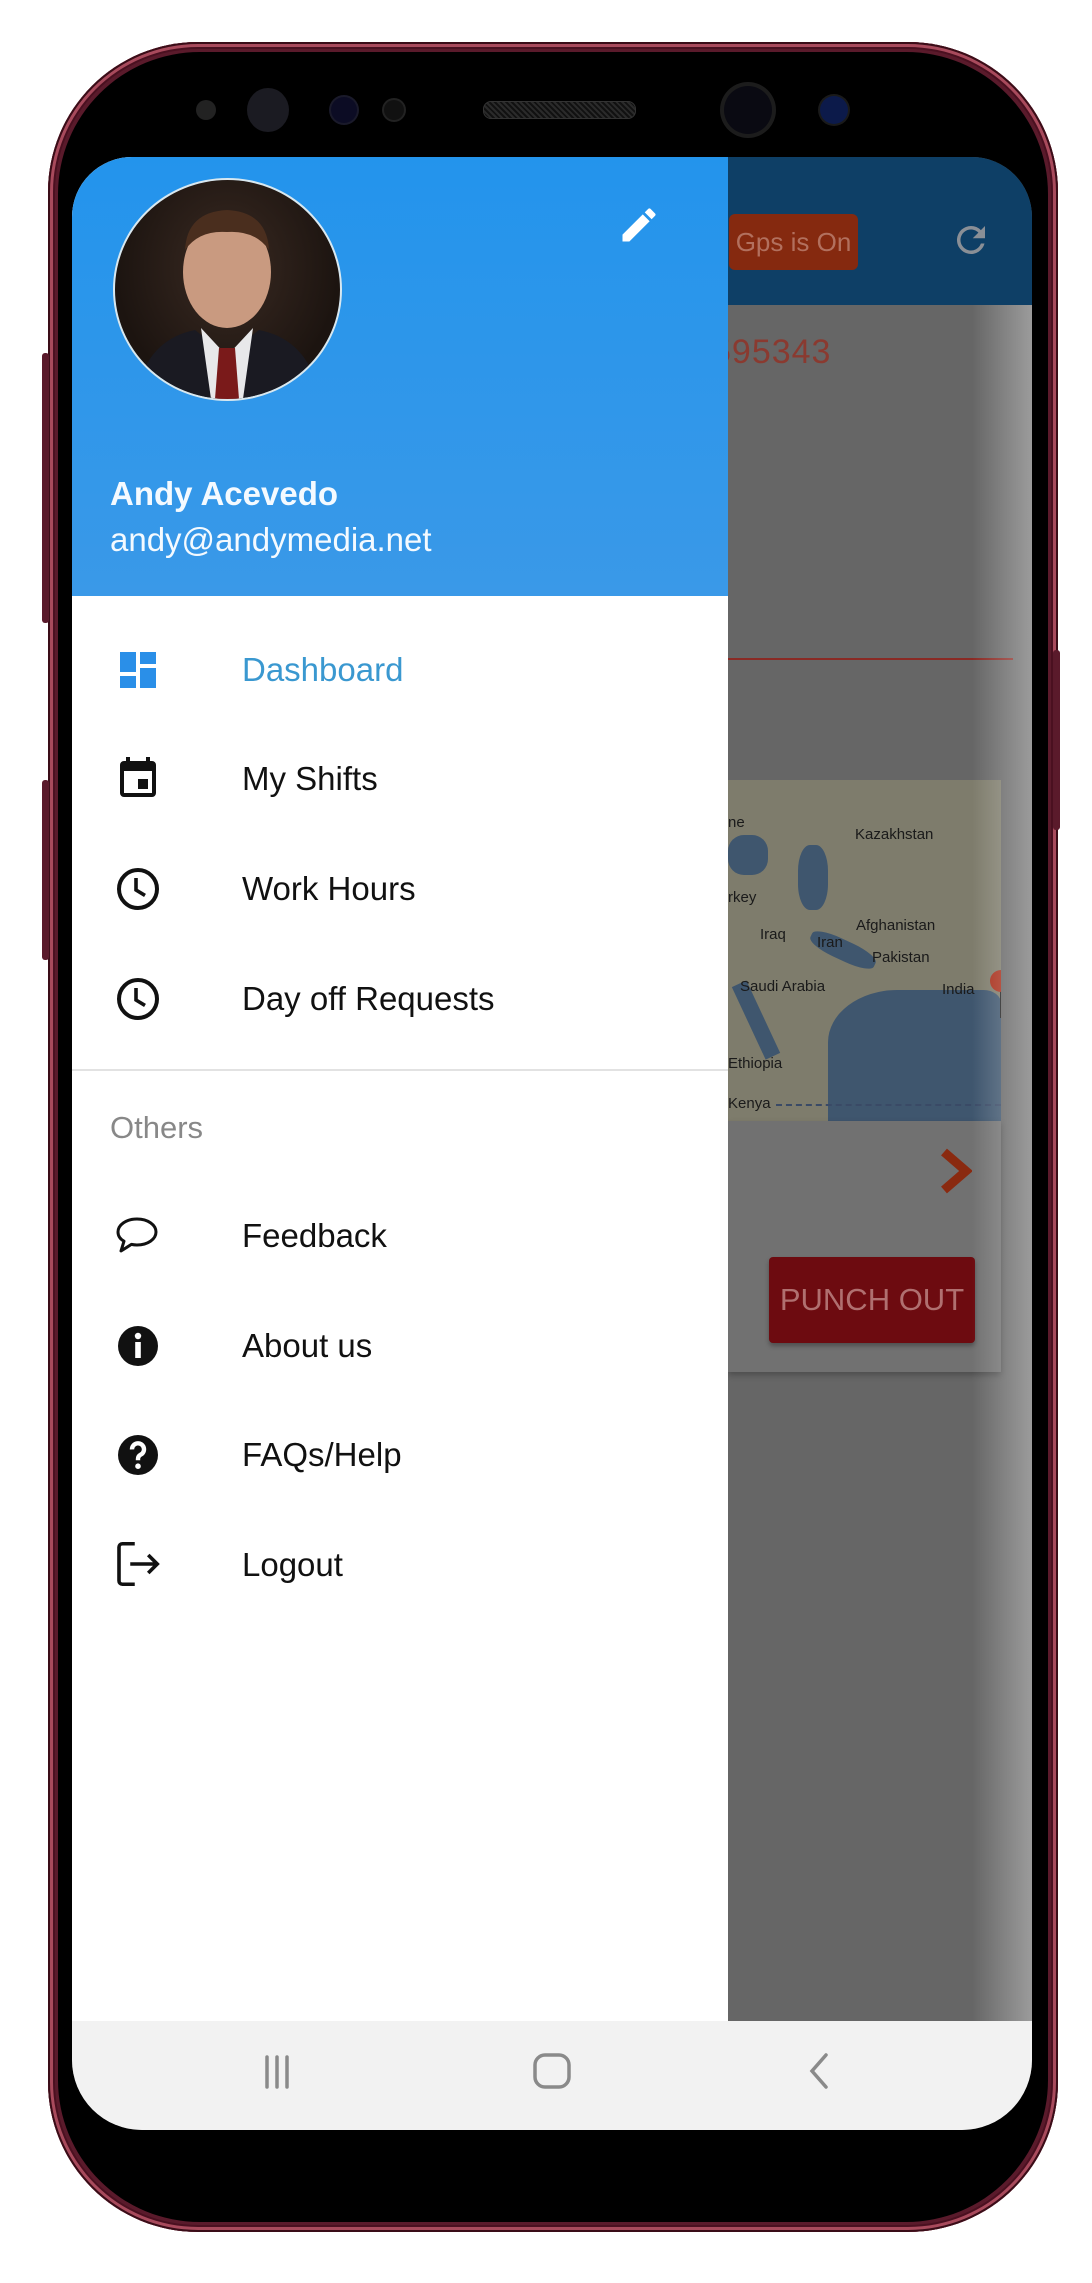  I want to click on pencil-icon, so click(639, 225).